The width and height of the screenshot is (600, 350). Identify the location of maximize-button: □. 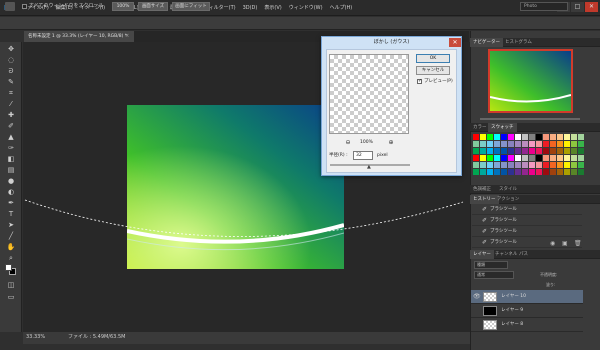
(577, 7).